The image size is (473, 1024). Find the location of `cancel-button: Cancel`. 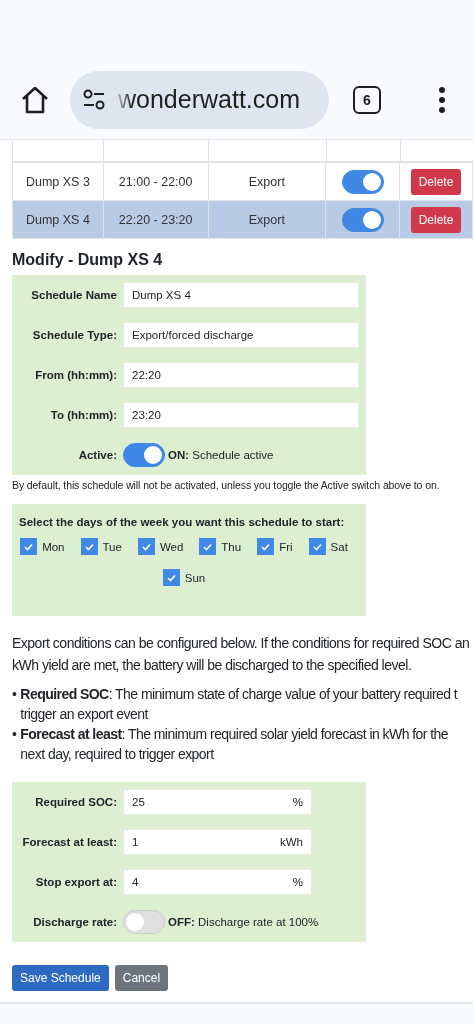

cancel-button: Cancel is located at coordinates (141, 978).